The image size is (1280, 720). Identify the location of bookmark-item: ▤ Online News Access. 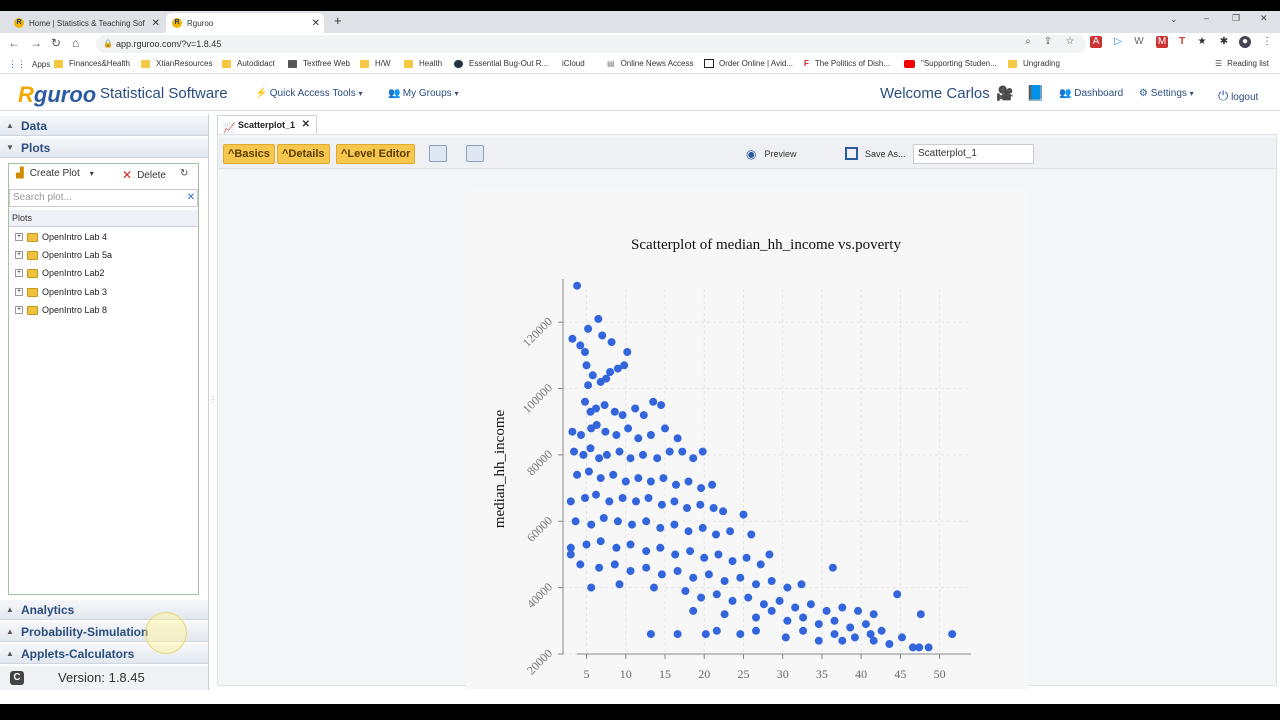
(650, 63).